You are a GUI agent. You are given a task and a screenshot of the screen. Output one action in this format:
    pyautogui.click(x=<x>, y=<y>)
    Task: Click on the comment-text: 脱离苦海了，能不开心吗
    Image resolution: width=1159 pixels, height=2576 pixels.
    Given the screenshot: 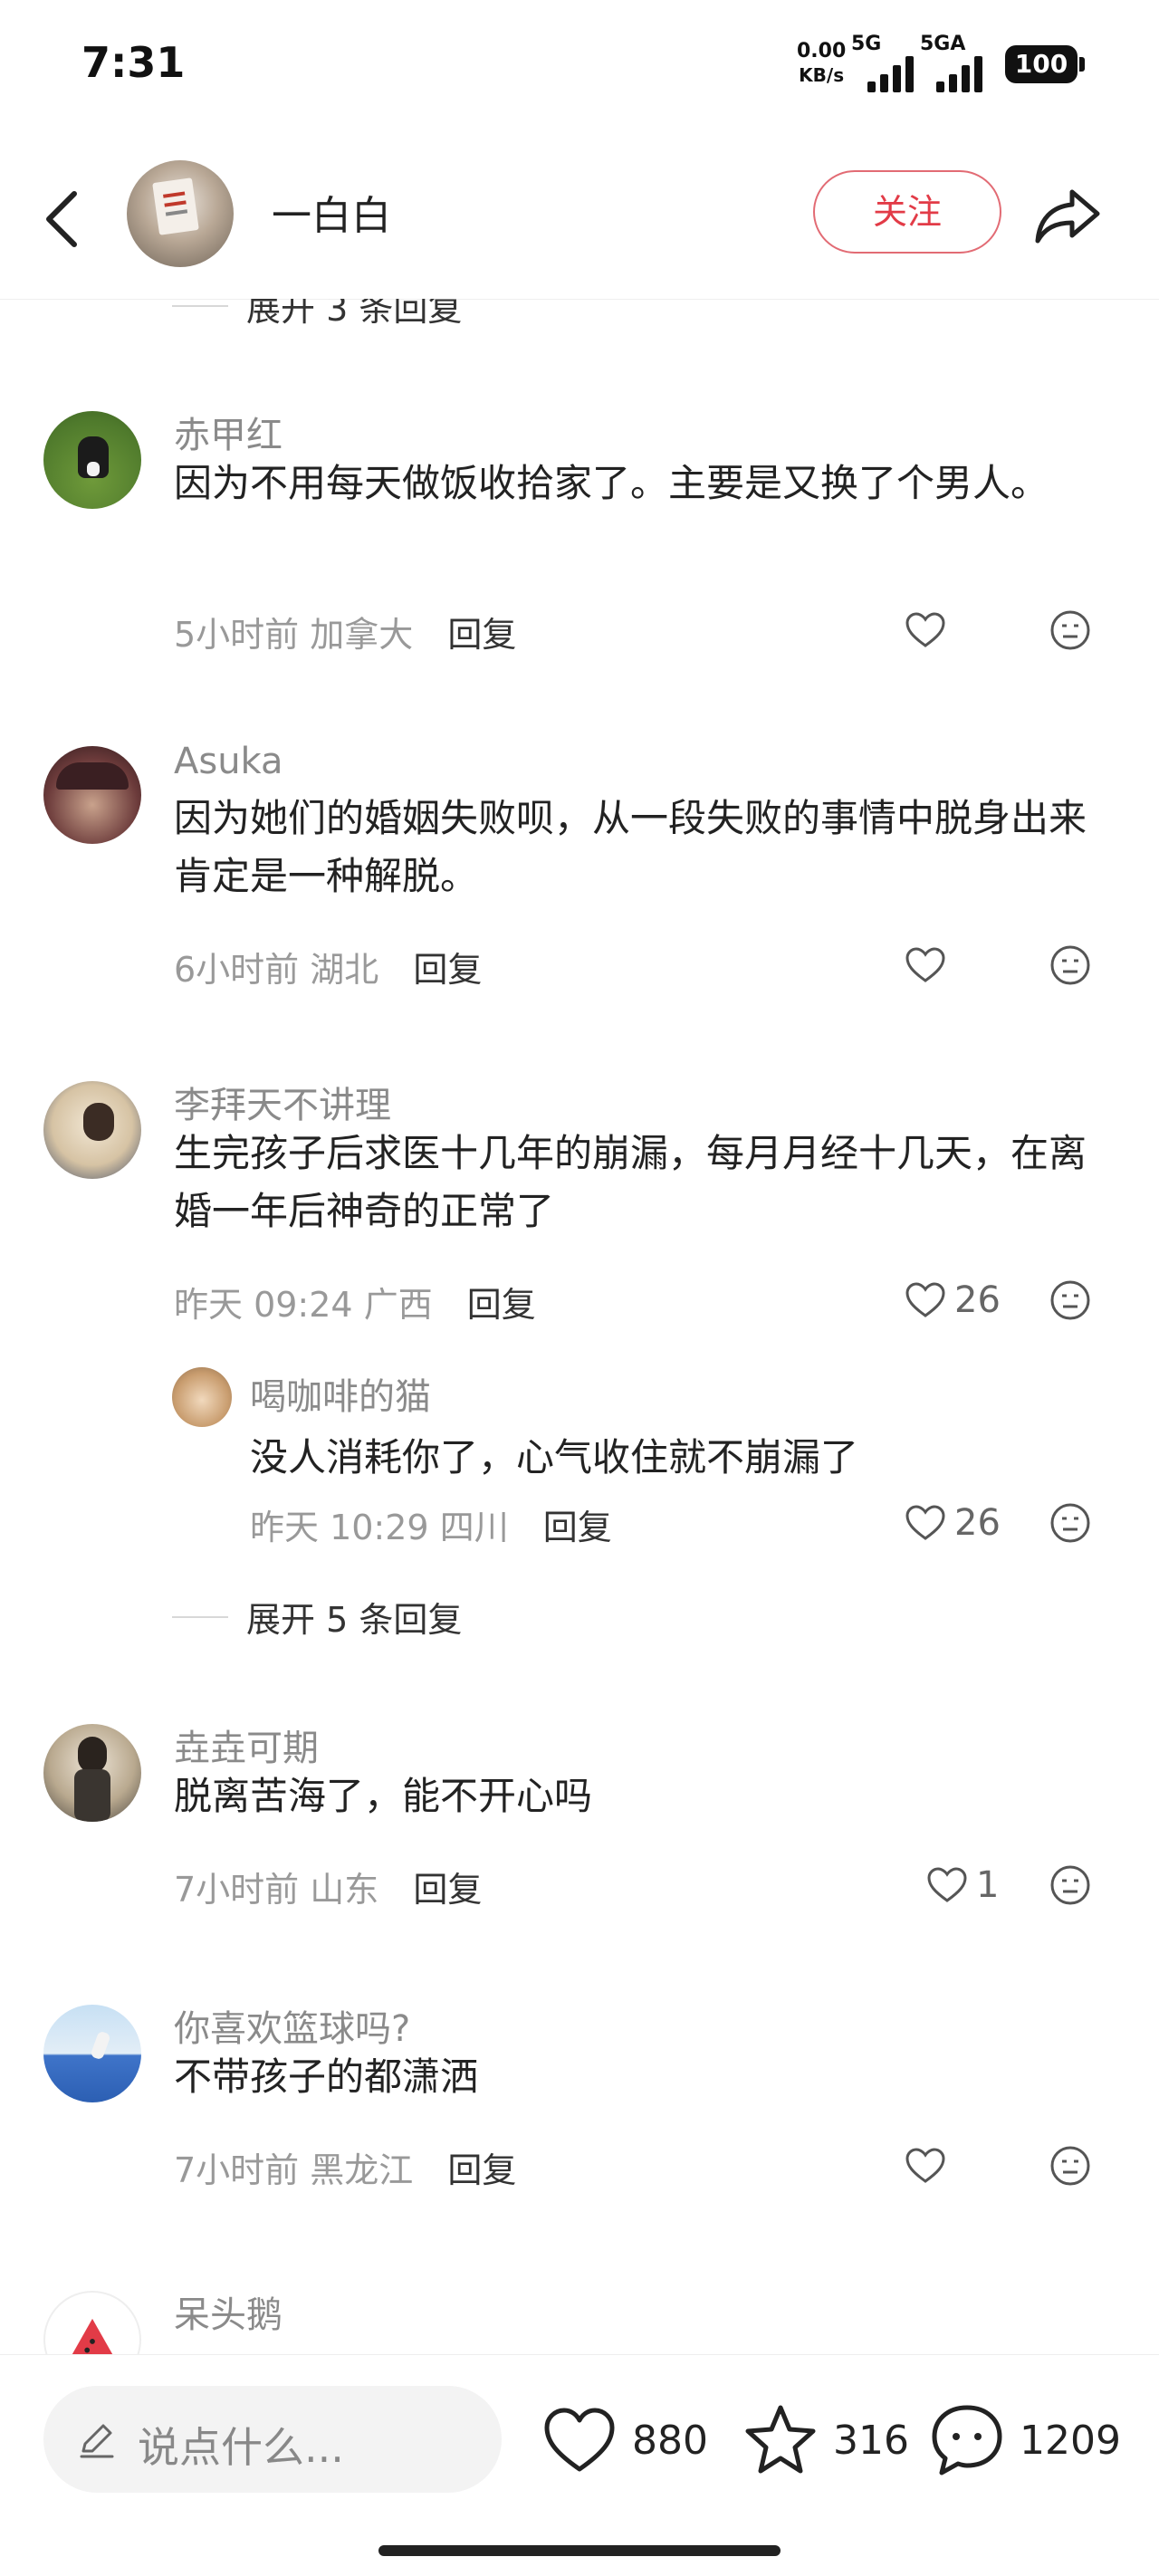 What is the action you would take?
    pyautogui.click(x=645, y=1796)
    